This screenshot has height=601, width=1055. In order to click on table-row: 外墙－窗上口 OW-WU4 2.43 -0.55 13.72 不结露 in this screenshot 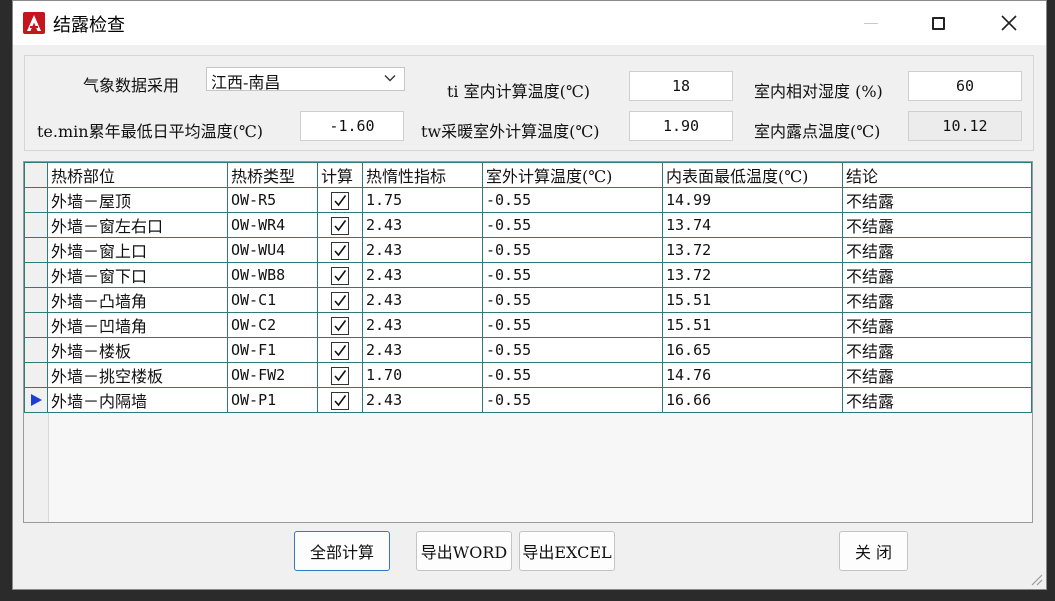, I will do `click(528, 250)`.